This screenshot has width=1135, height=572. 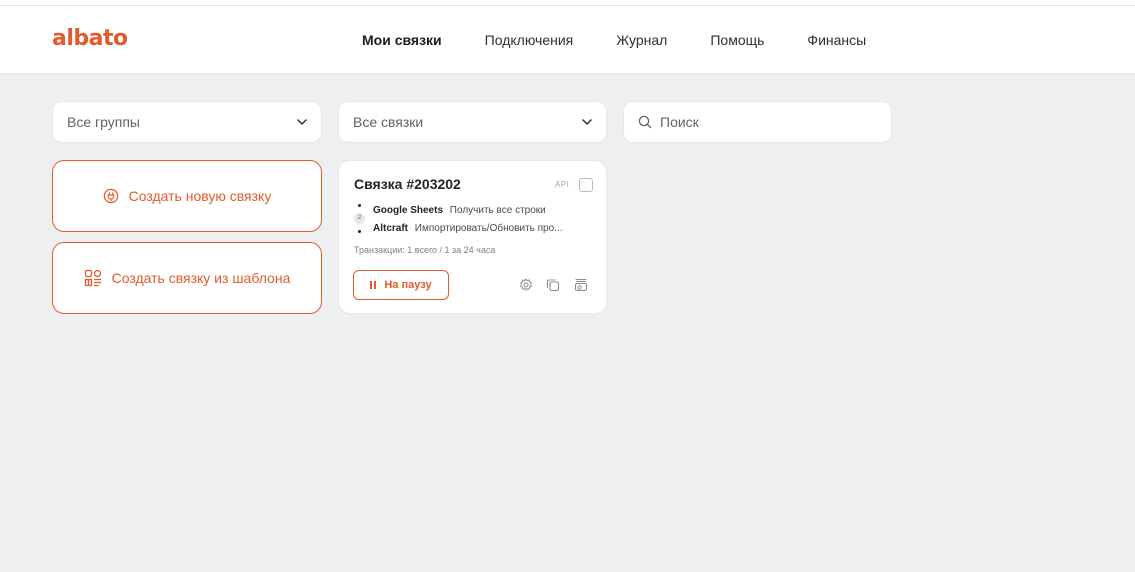 What do you see at coordinates (679, 122) in the screenshot?
I see `search-placeholder: Поиск` at bounding box center [679, 122].